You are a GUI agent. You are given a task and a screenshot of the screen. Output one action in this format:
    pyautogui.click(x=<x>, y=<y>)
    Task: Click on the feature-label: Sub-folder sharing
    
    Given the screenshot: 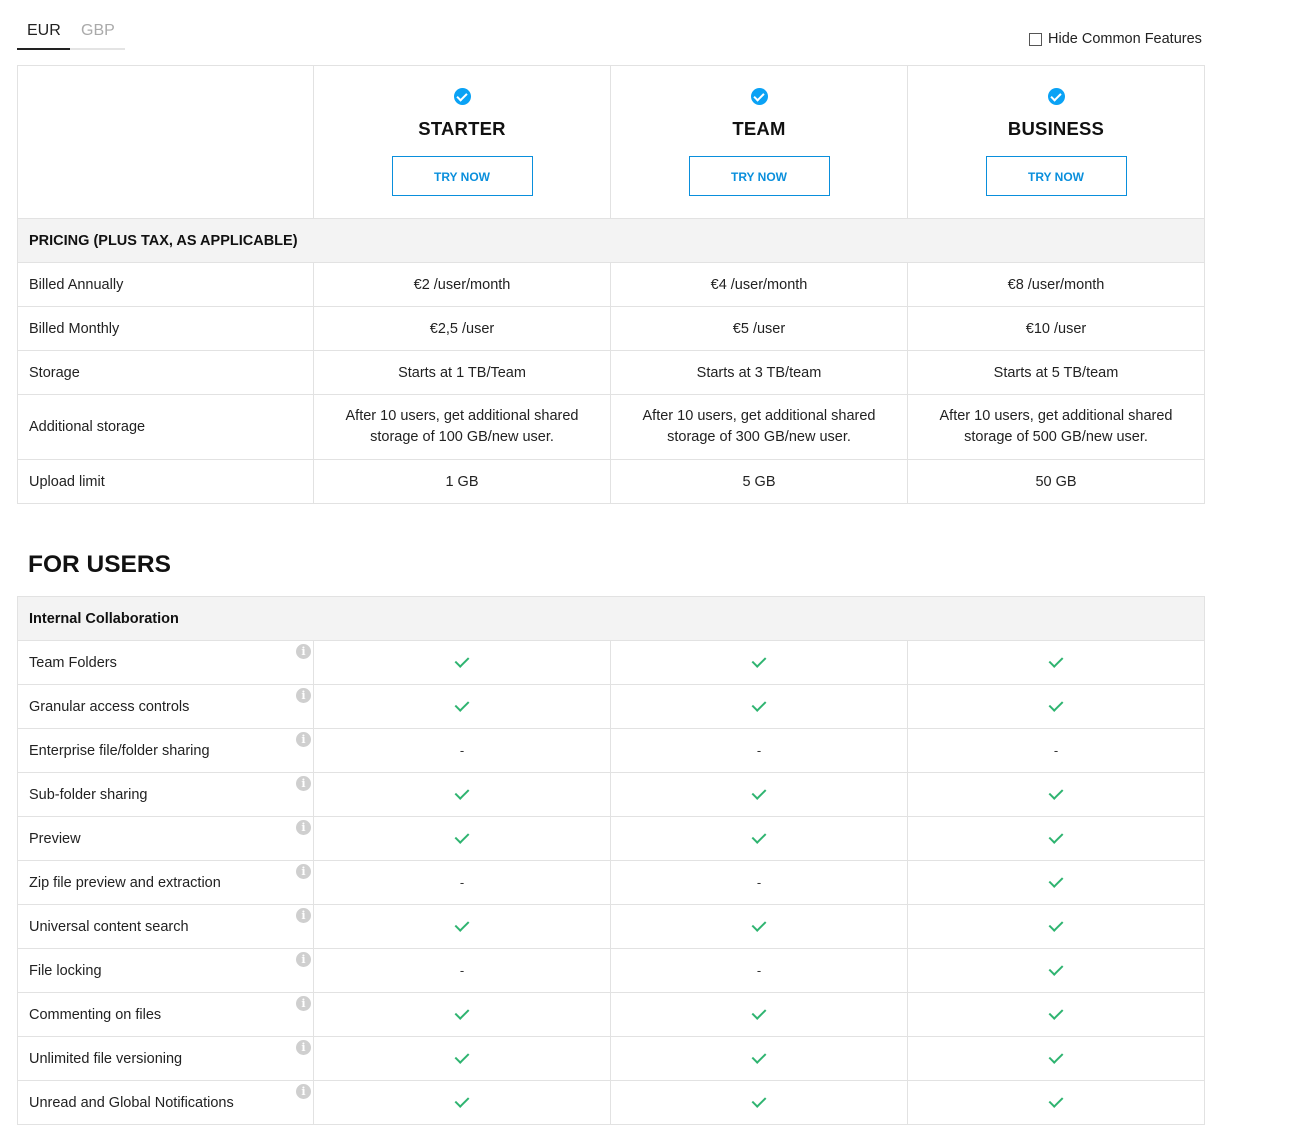 What is the action you would take?
    pyautogui.click(x=88, y=794)
    